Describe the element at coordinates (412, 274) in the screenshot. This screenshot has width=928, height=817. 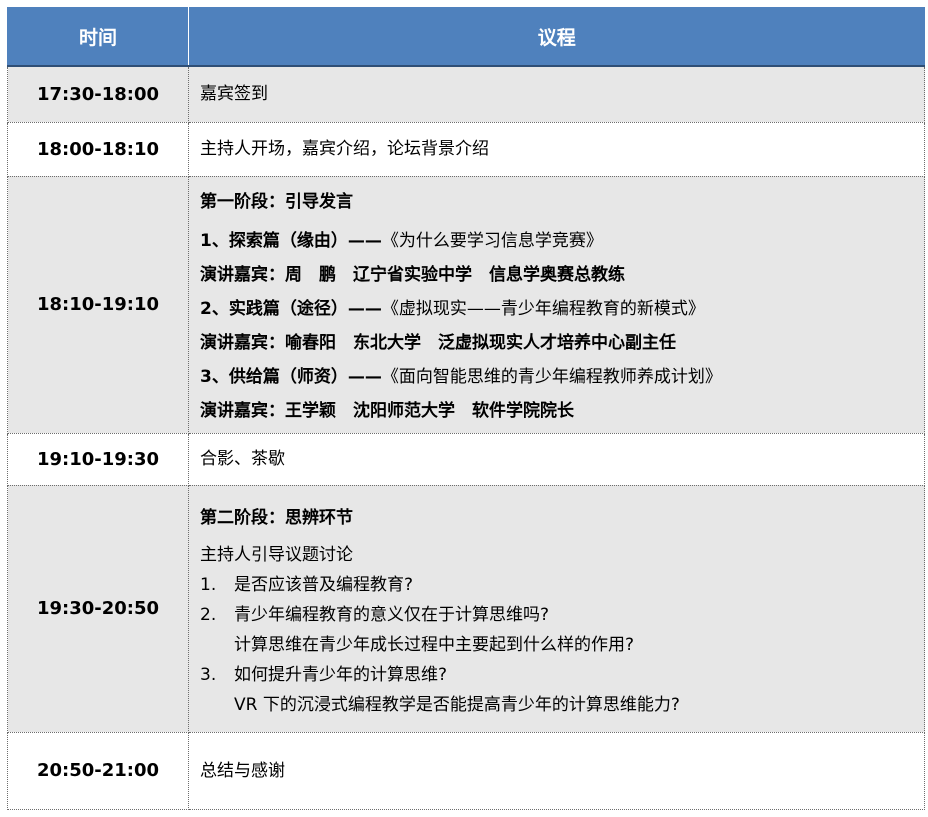
I see `speaker-line: 演讲嘉宾：周 鹏 辽宁省实验中学 信息学奥赛总教练` at that location.